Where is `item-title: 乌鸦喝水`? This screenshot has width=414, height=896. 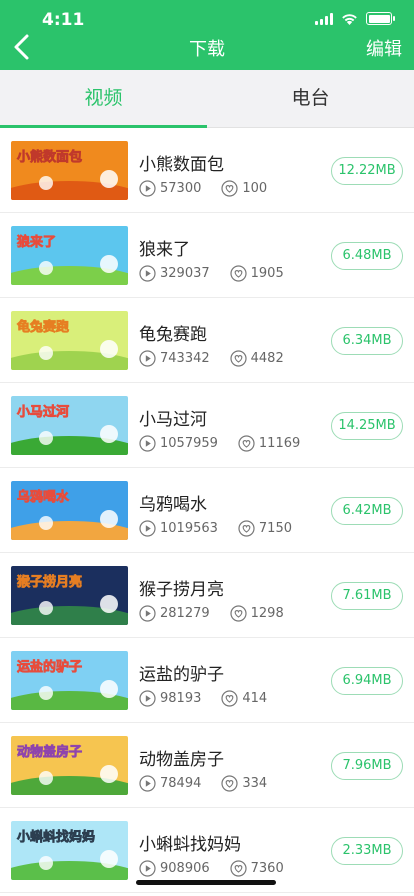
item-title: 乌鸦喝水 is located at coordinates (173, 505).